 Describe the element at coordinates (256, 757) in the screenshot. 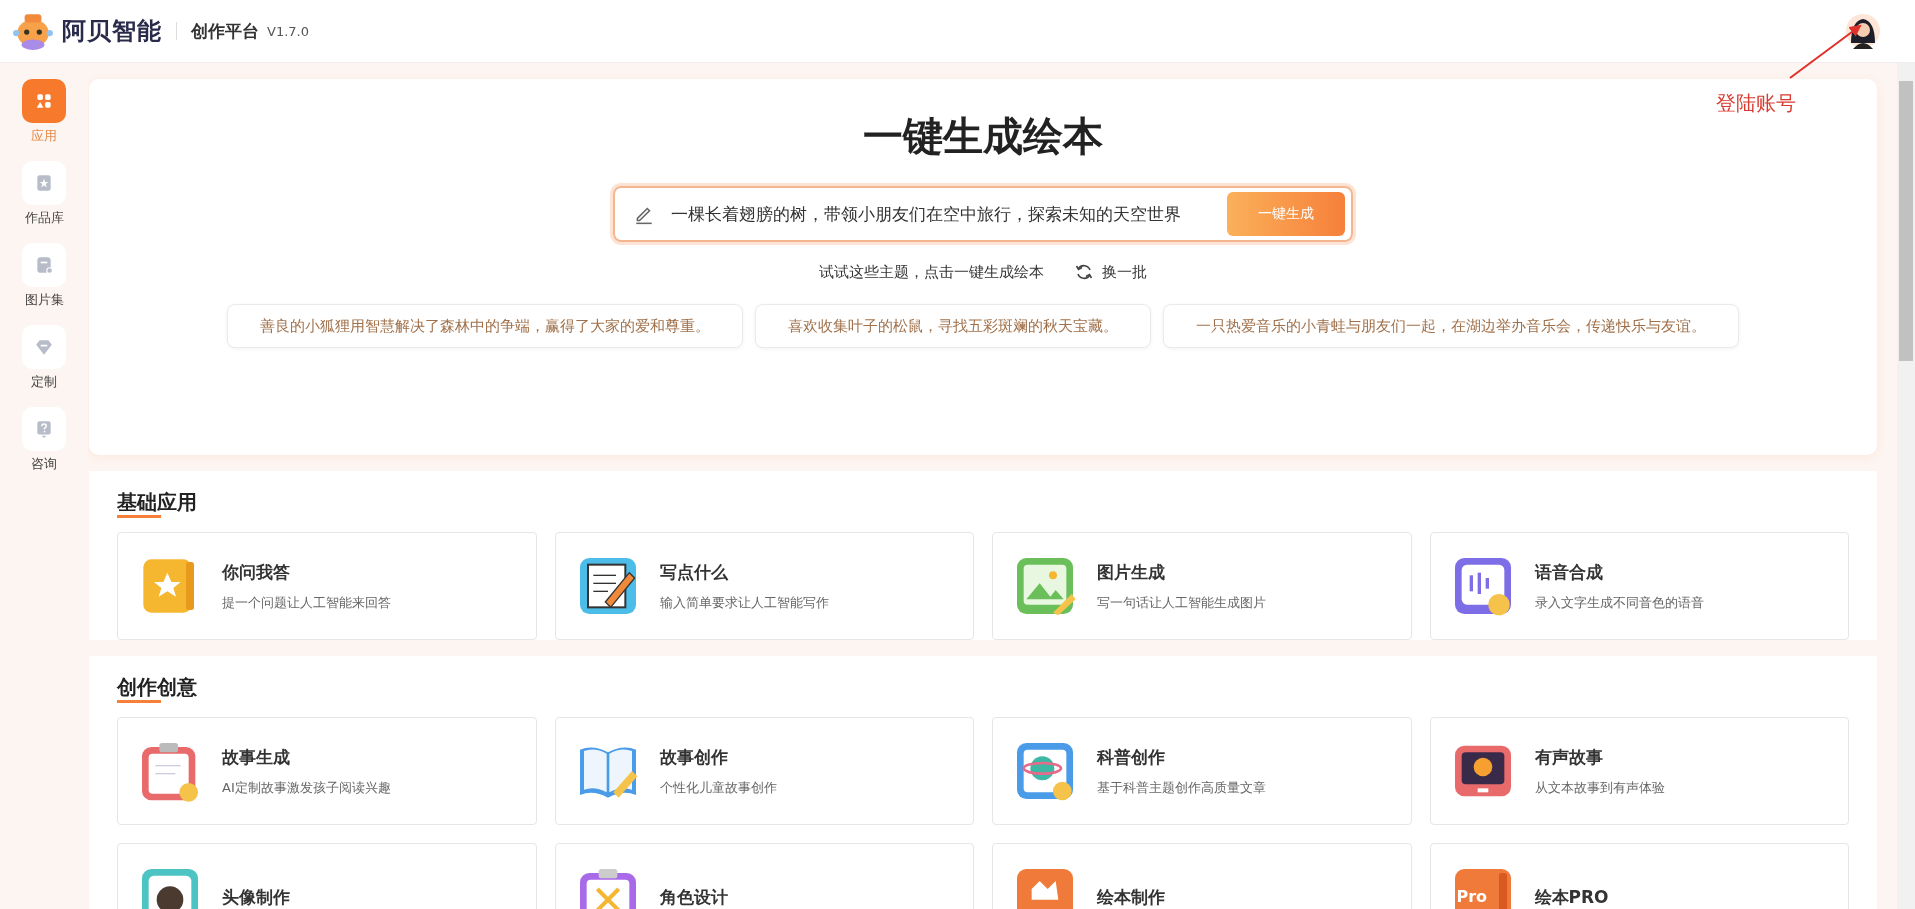

I see `app-title: 故事生成` at that location.